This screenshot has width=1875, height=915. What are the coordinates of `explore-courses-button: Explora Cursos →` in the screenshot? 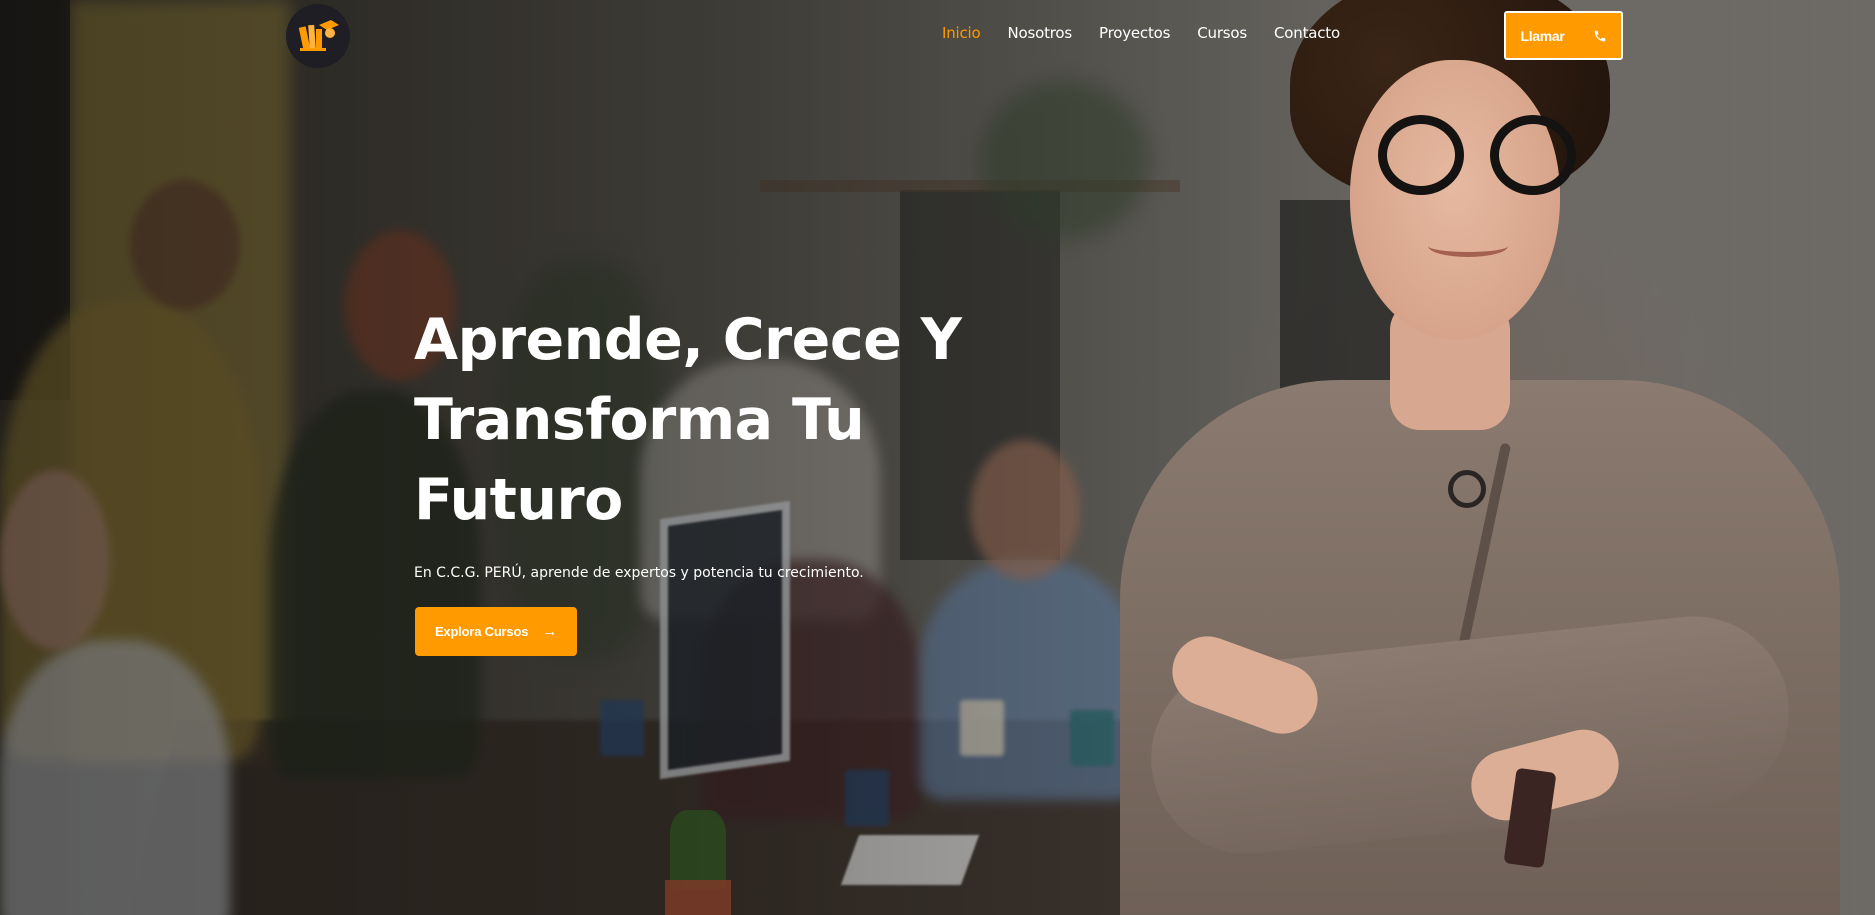 It's located at (496, 631).